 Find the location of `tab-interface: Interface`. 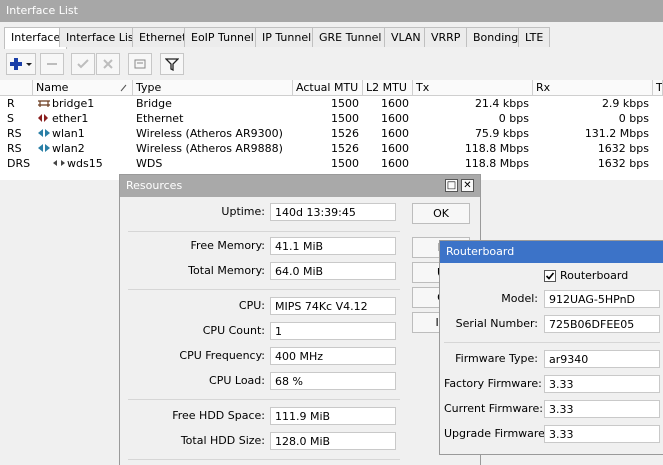

tab-interface: Interface is located at coordinates (36, 38).